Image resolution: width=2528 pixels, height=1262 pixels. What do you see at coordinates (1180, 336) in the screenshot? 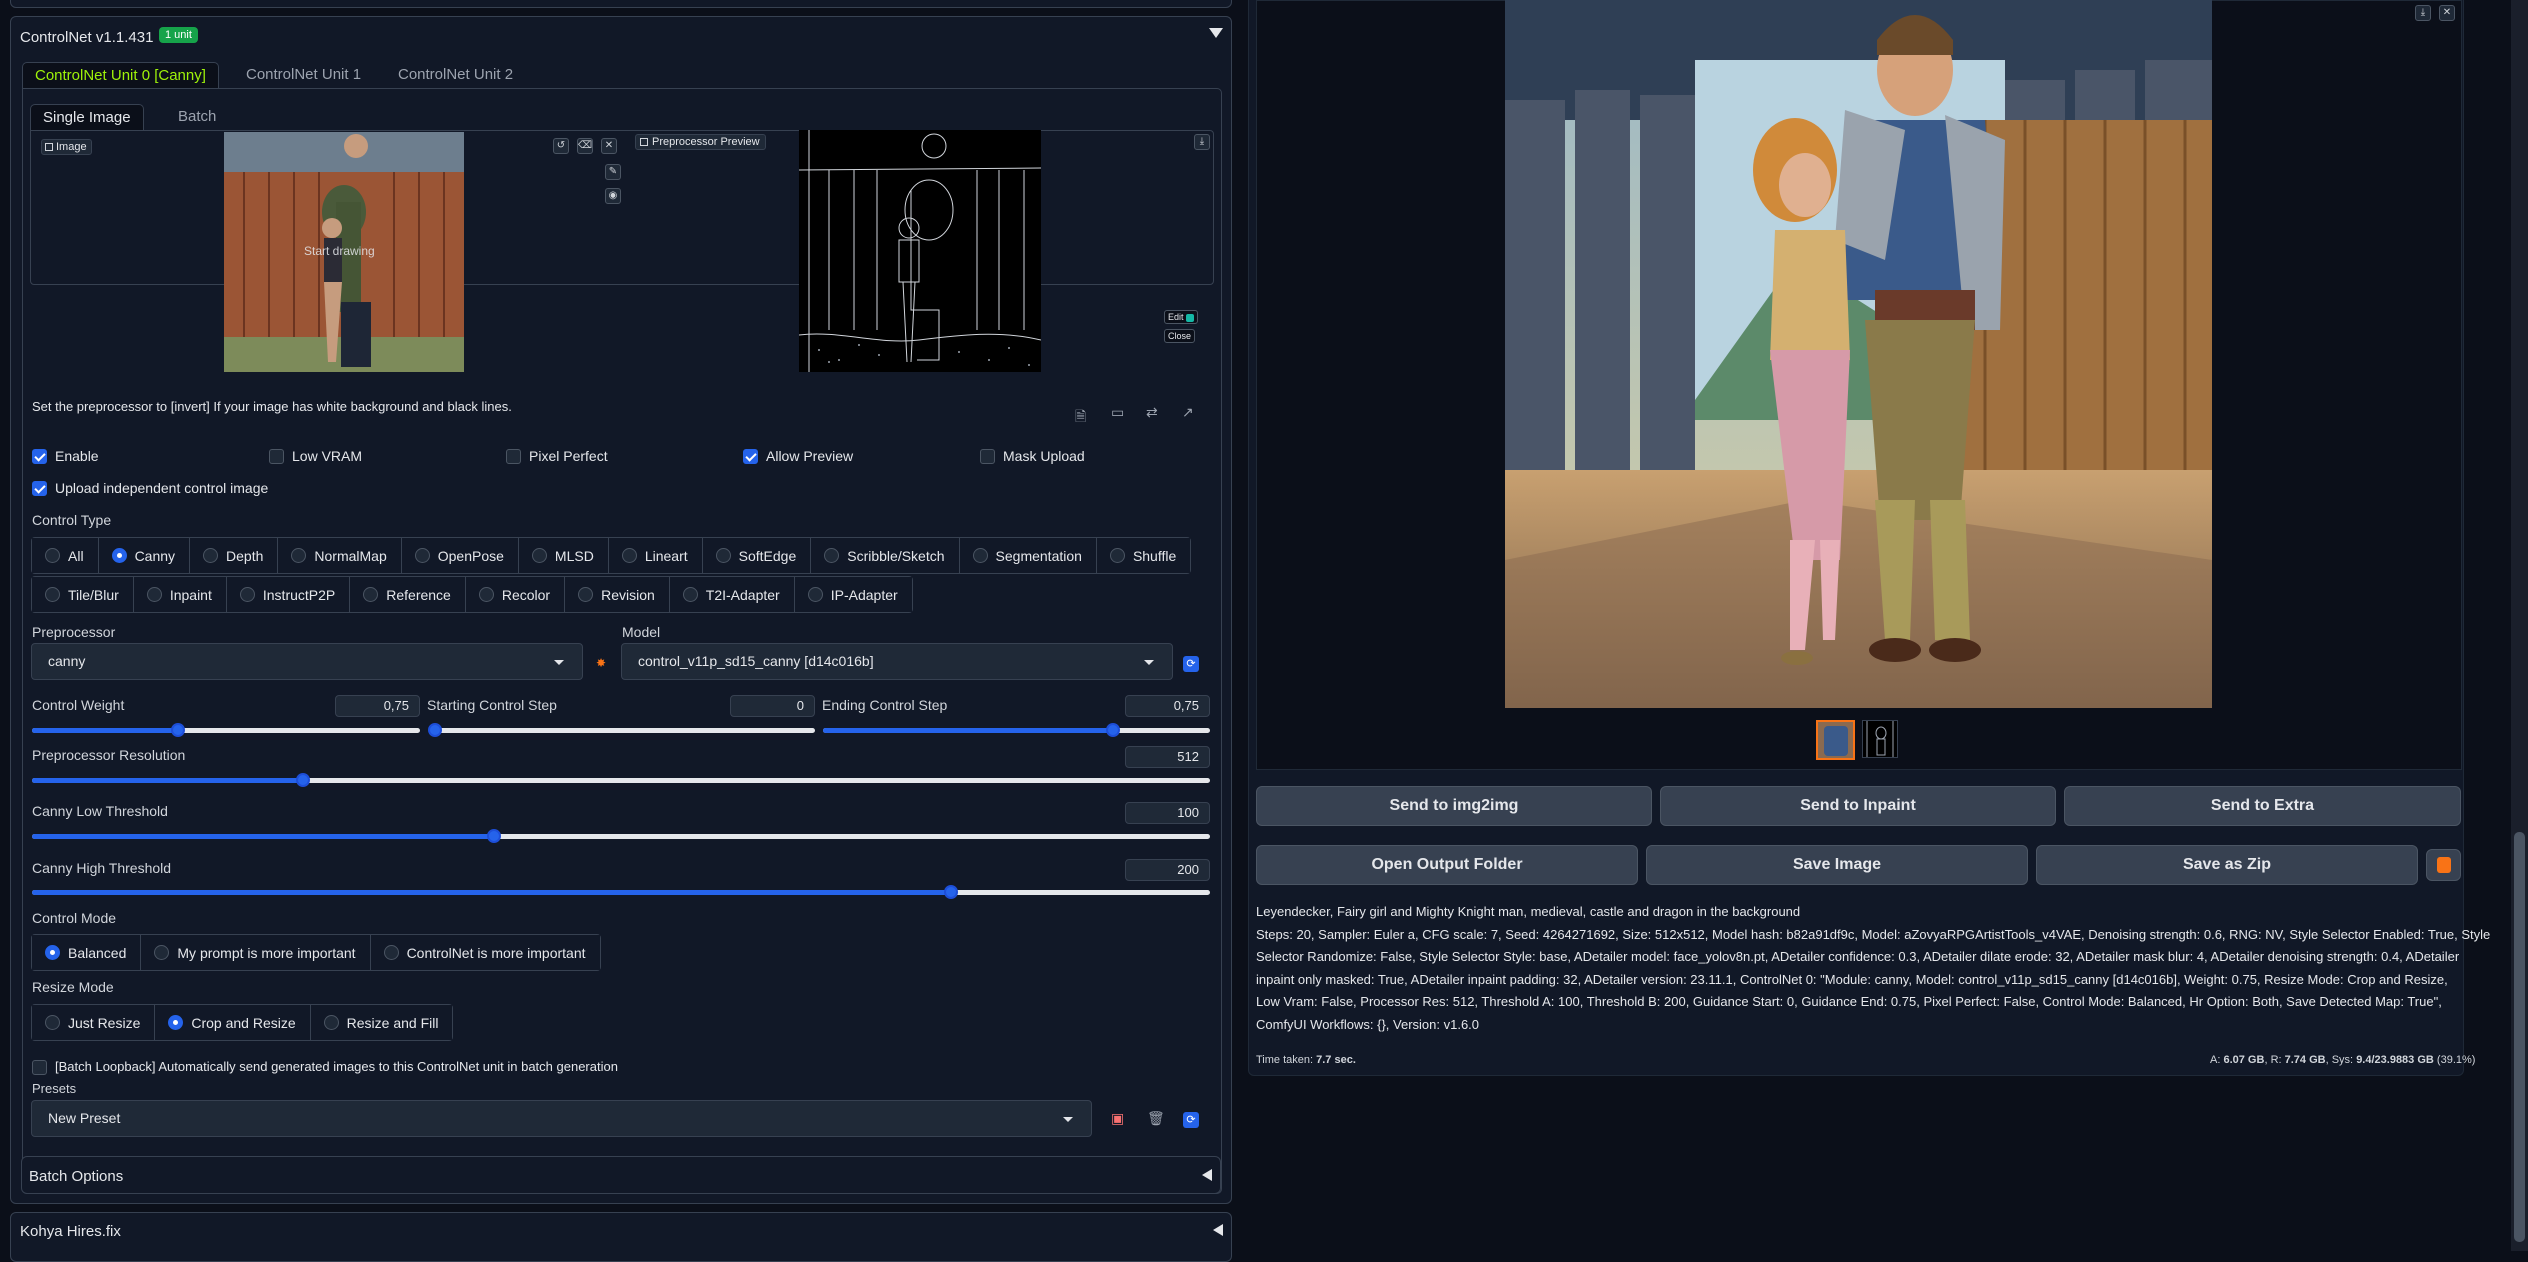
I see `close-button: Close` at bounding box center [1180, 336].